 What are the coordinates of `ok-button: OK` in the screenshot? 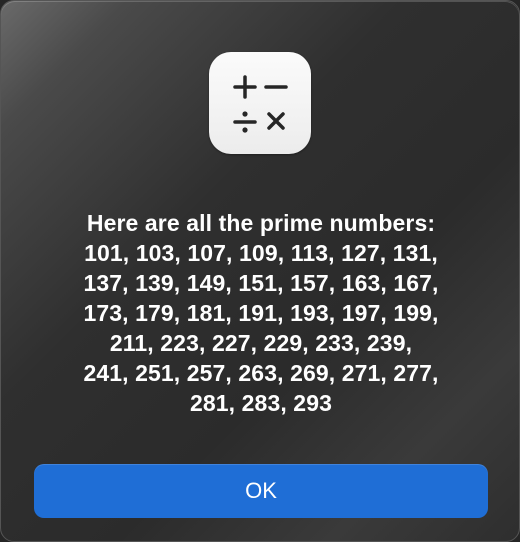 It's located at (261, 491).